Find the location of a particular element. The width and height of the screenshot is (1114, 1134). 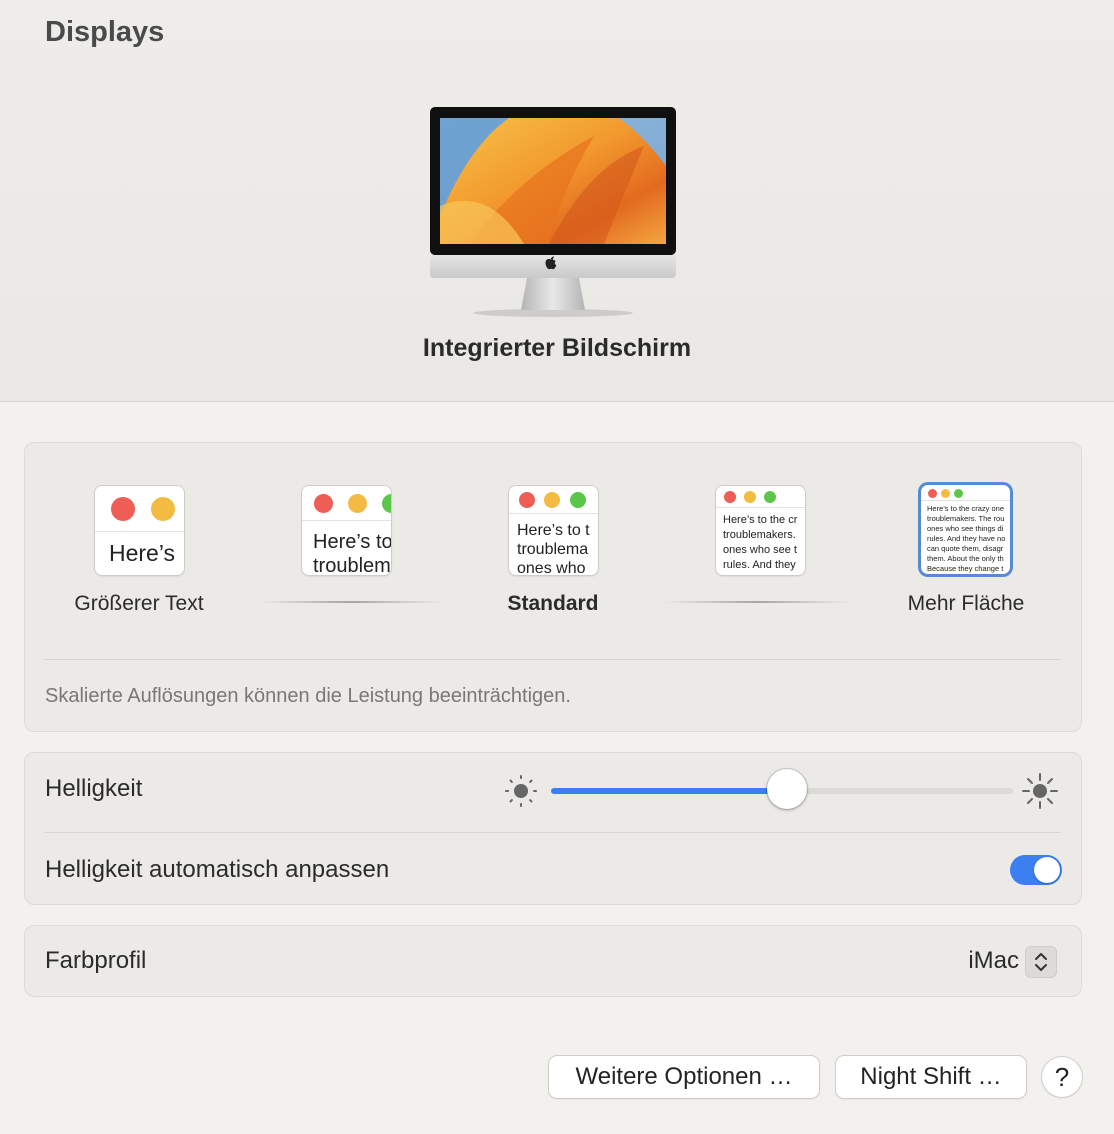

color-profile-value: iMac is located at coordinates (993, 961).